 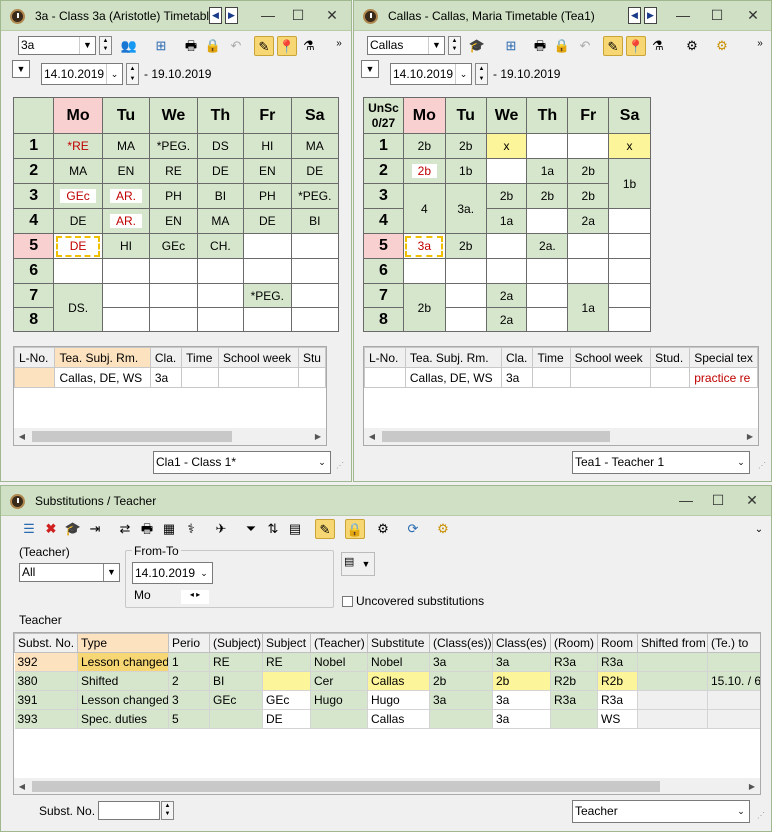 I want to click on lesson-cell: DS, so click(x=220, y=146).